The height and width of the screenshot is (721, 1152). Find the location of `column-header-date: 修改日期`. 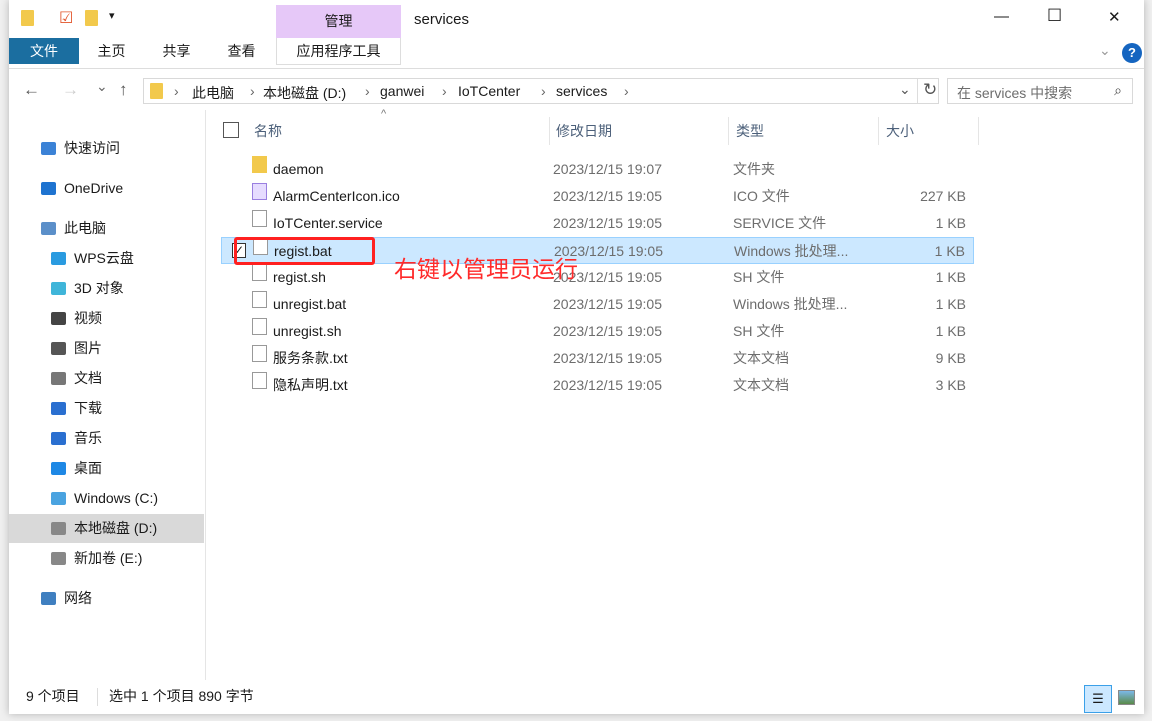

column-header-date: 修改日期 is located at coordinates (584, 131).